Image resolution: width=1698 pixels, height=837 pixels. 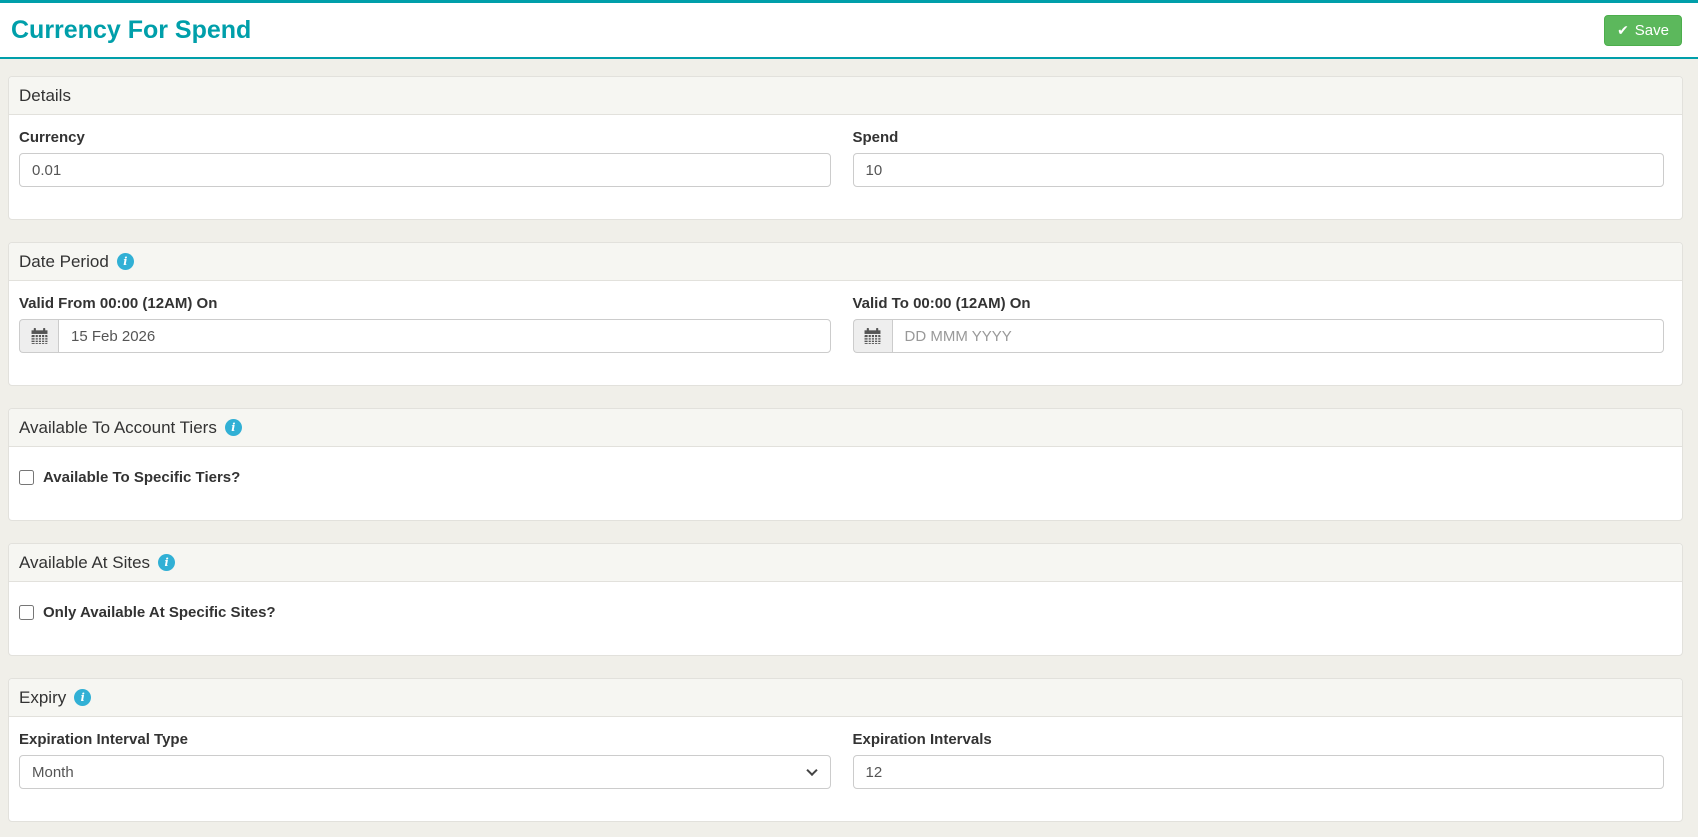 I want to click on valid-from-calendar-button, so click(x=38, y=336).